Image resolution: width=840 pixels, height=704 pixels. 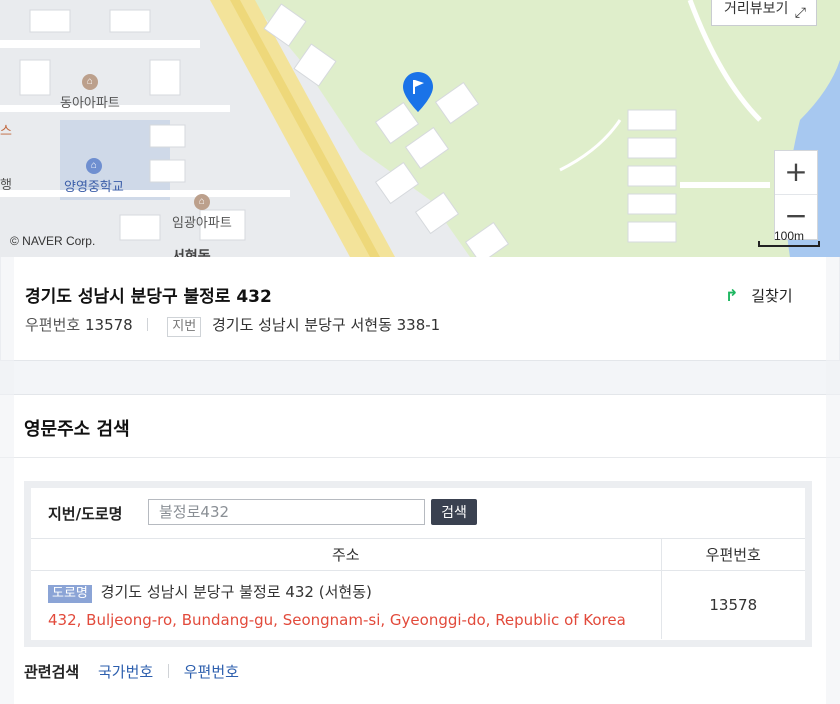 I want to click on map-label-seohyeon: 서현동, so click(x=191, y=252).